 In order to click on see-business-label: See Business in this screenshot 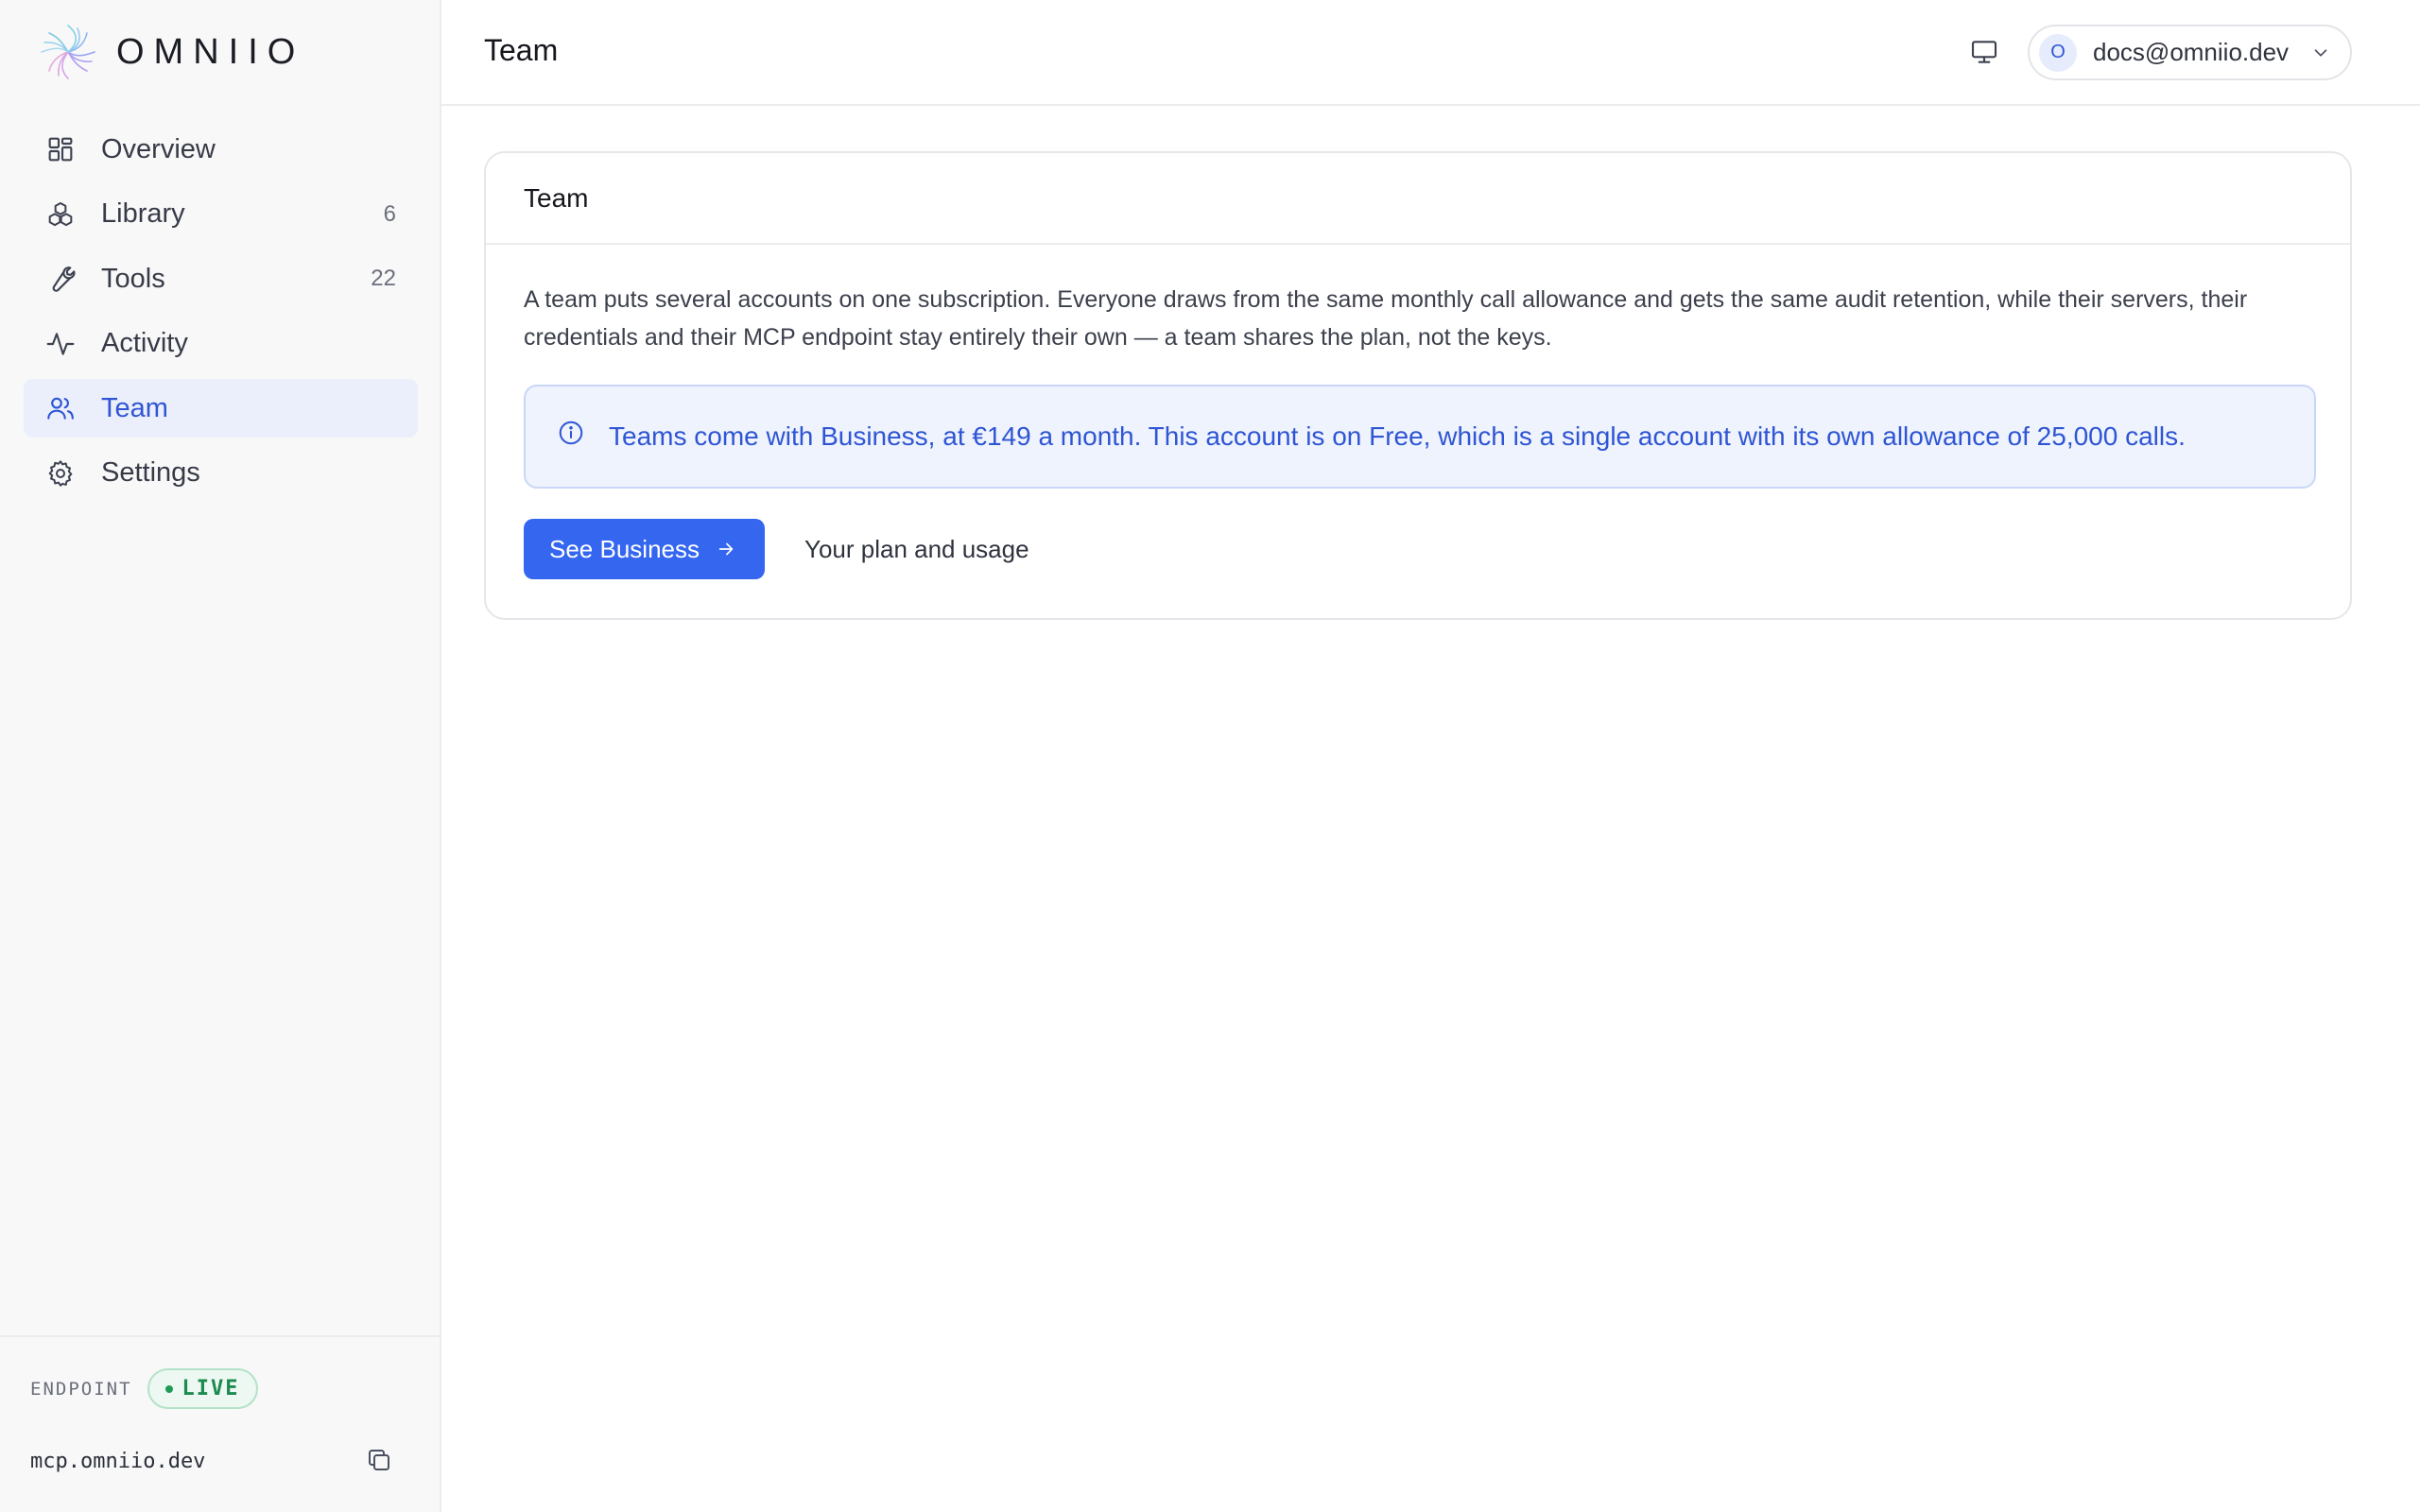, I will do `click(624, 548)`.